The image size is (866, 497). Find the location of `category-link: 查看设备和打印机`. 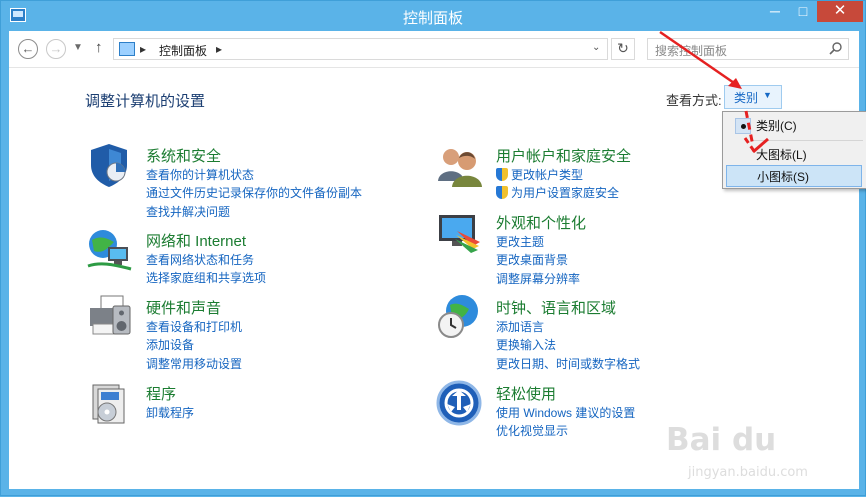

category-link: 查看设备和打印机 is located at coordinates (194, 326).